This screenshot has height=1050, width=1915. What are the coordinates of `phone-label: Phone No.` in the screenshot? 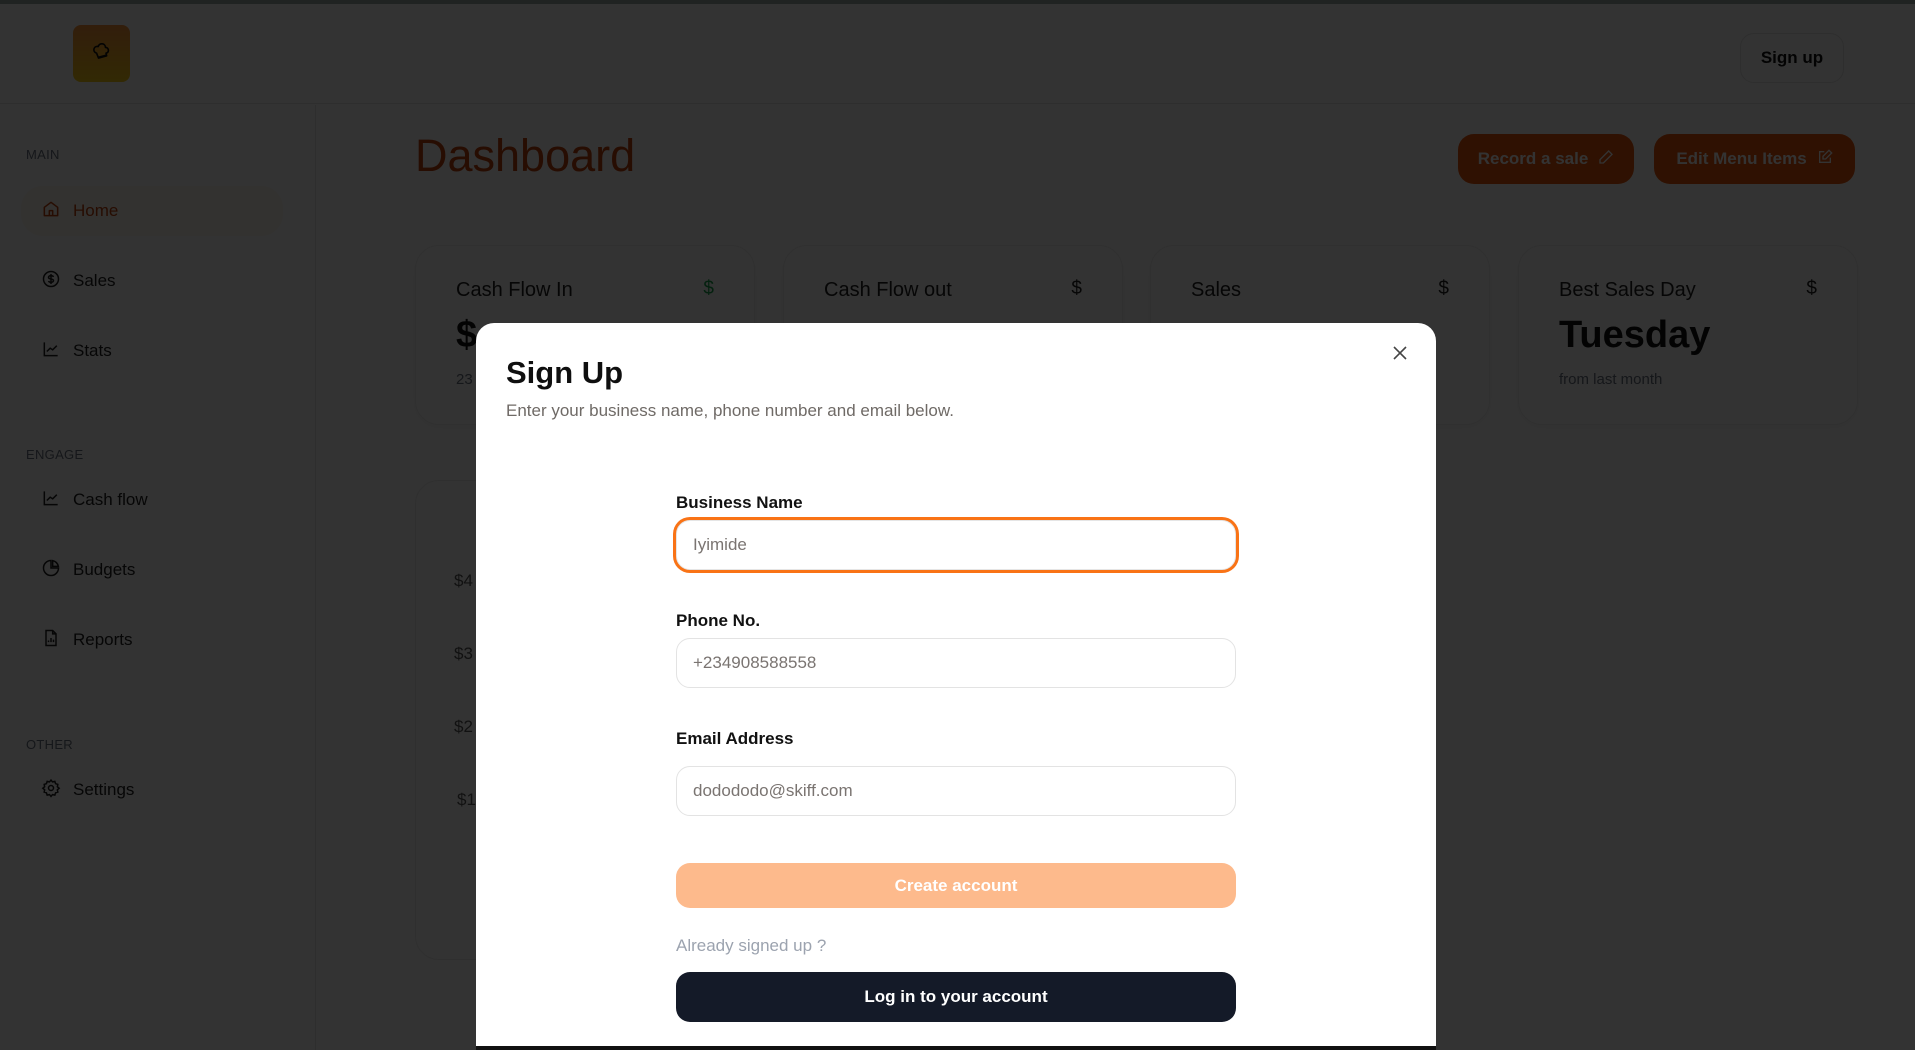 It's located at (718, 620).